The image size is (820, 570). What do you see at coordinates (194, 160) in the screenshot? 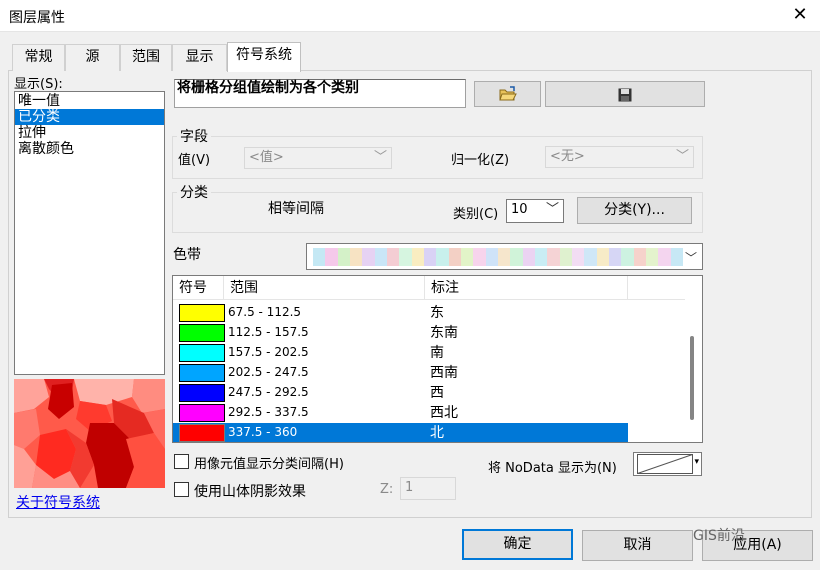
I see `value-label: 值(V)` at bounding box center [194, 160].